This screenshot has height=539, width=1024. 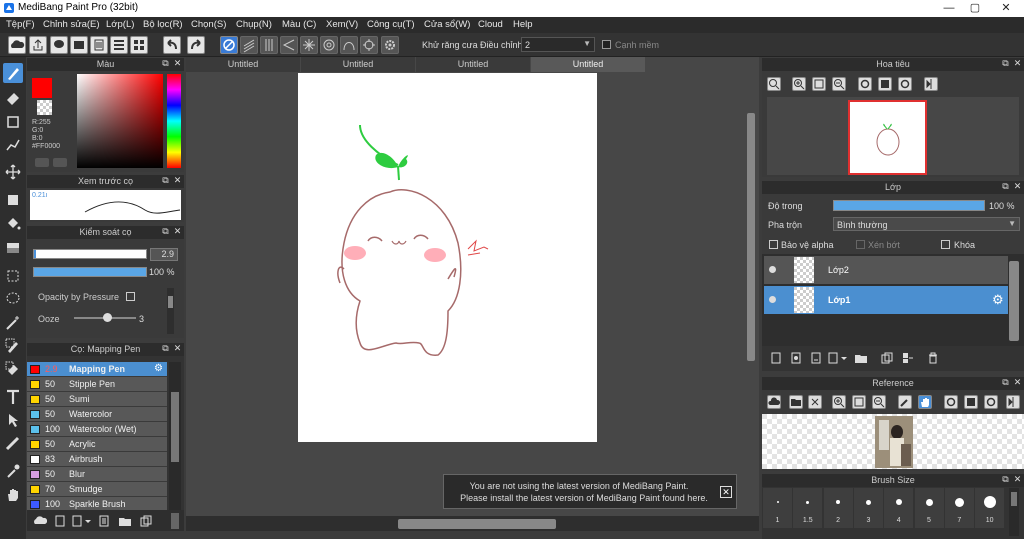 What do you see at coordinates (97, 384) in the screenshot?
I see `brush-list-item: 50 Stipple Pen` at bounding box center [97, 384].